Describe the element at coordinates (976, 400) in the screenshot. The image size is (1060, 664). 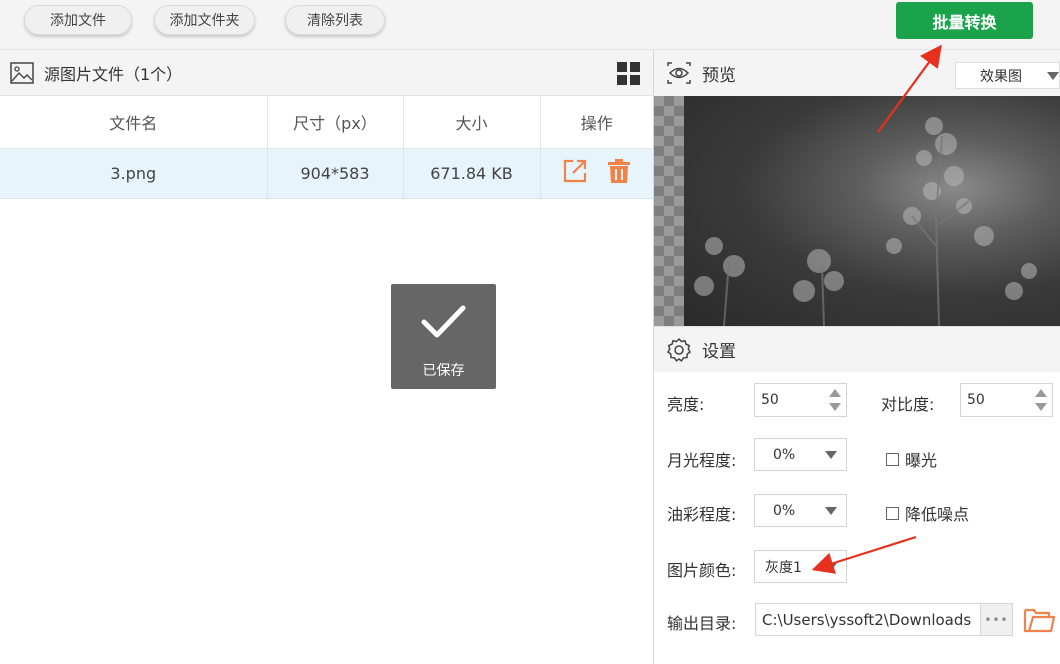
I see `contrast-value: 50` at that location.